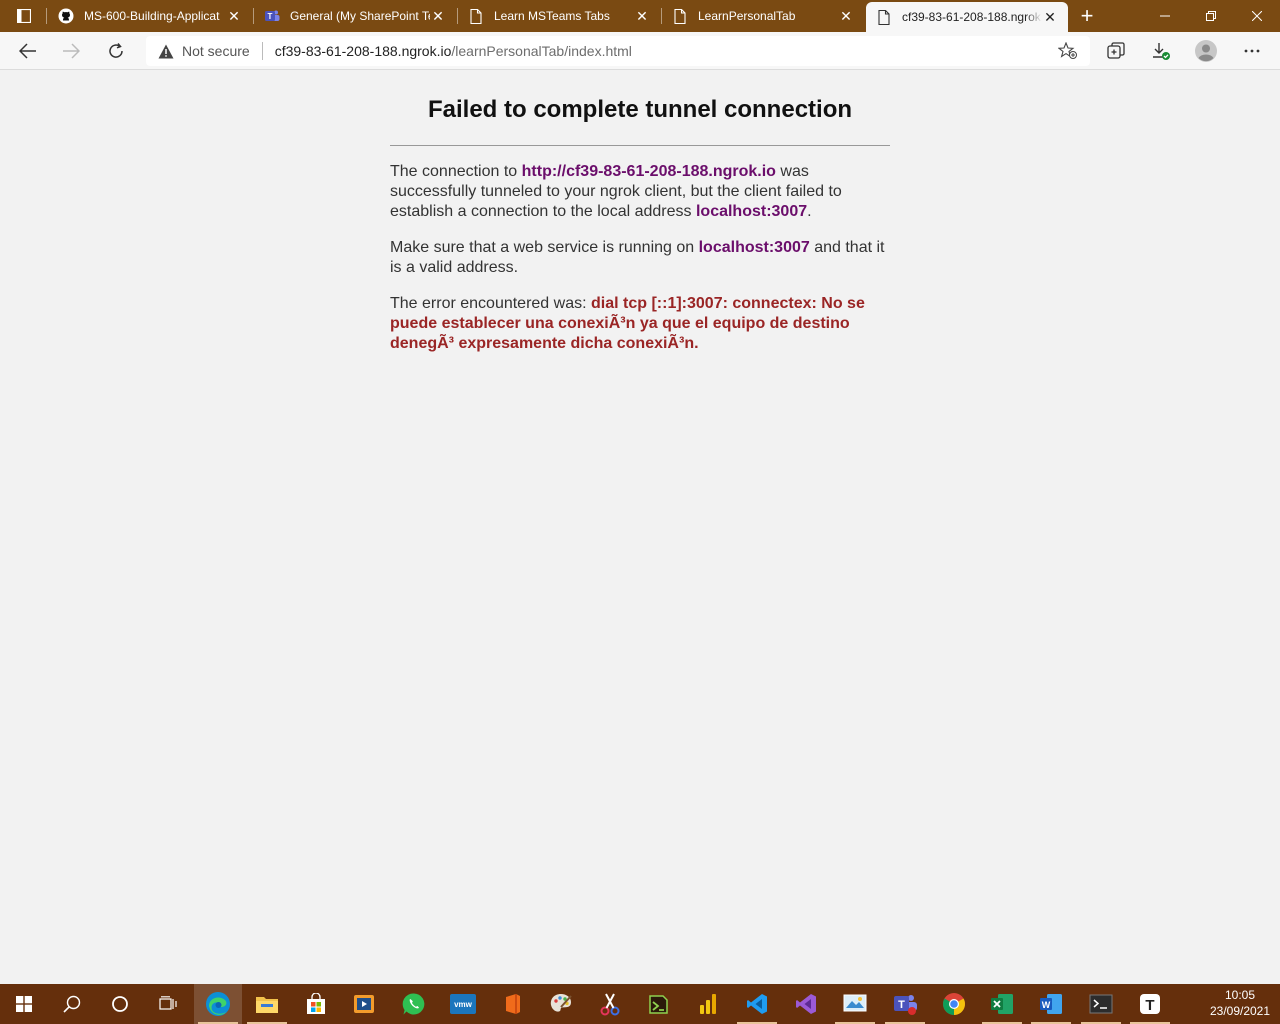 This screenshot has width=1280, height=1024. What do you see at coordinates (168, 1004) in the screenshot?
I see `task-view-icon` at bounding box center [168, 1004].